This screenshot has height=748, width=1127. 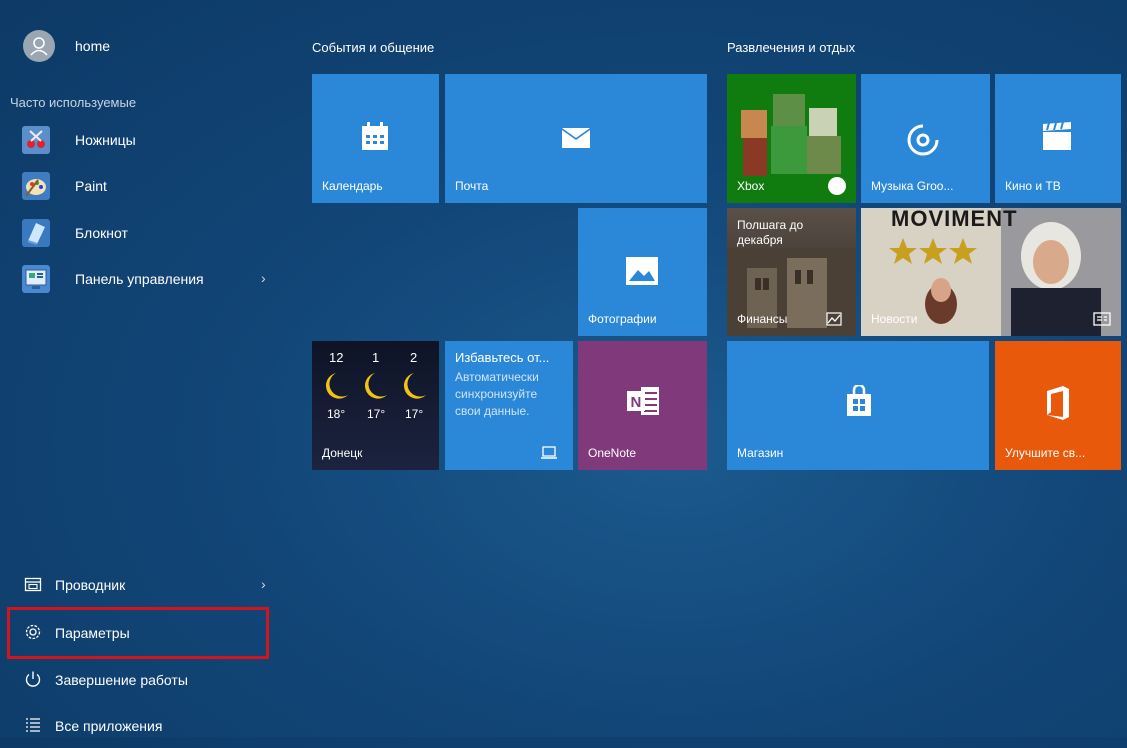 What do you see at coordinates (414, 357) in the screenshot?
I see `weather-hour-3: 2` at bounding box center [414, 357].